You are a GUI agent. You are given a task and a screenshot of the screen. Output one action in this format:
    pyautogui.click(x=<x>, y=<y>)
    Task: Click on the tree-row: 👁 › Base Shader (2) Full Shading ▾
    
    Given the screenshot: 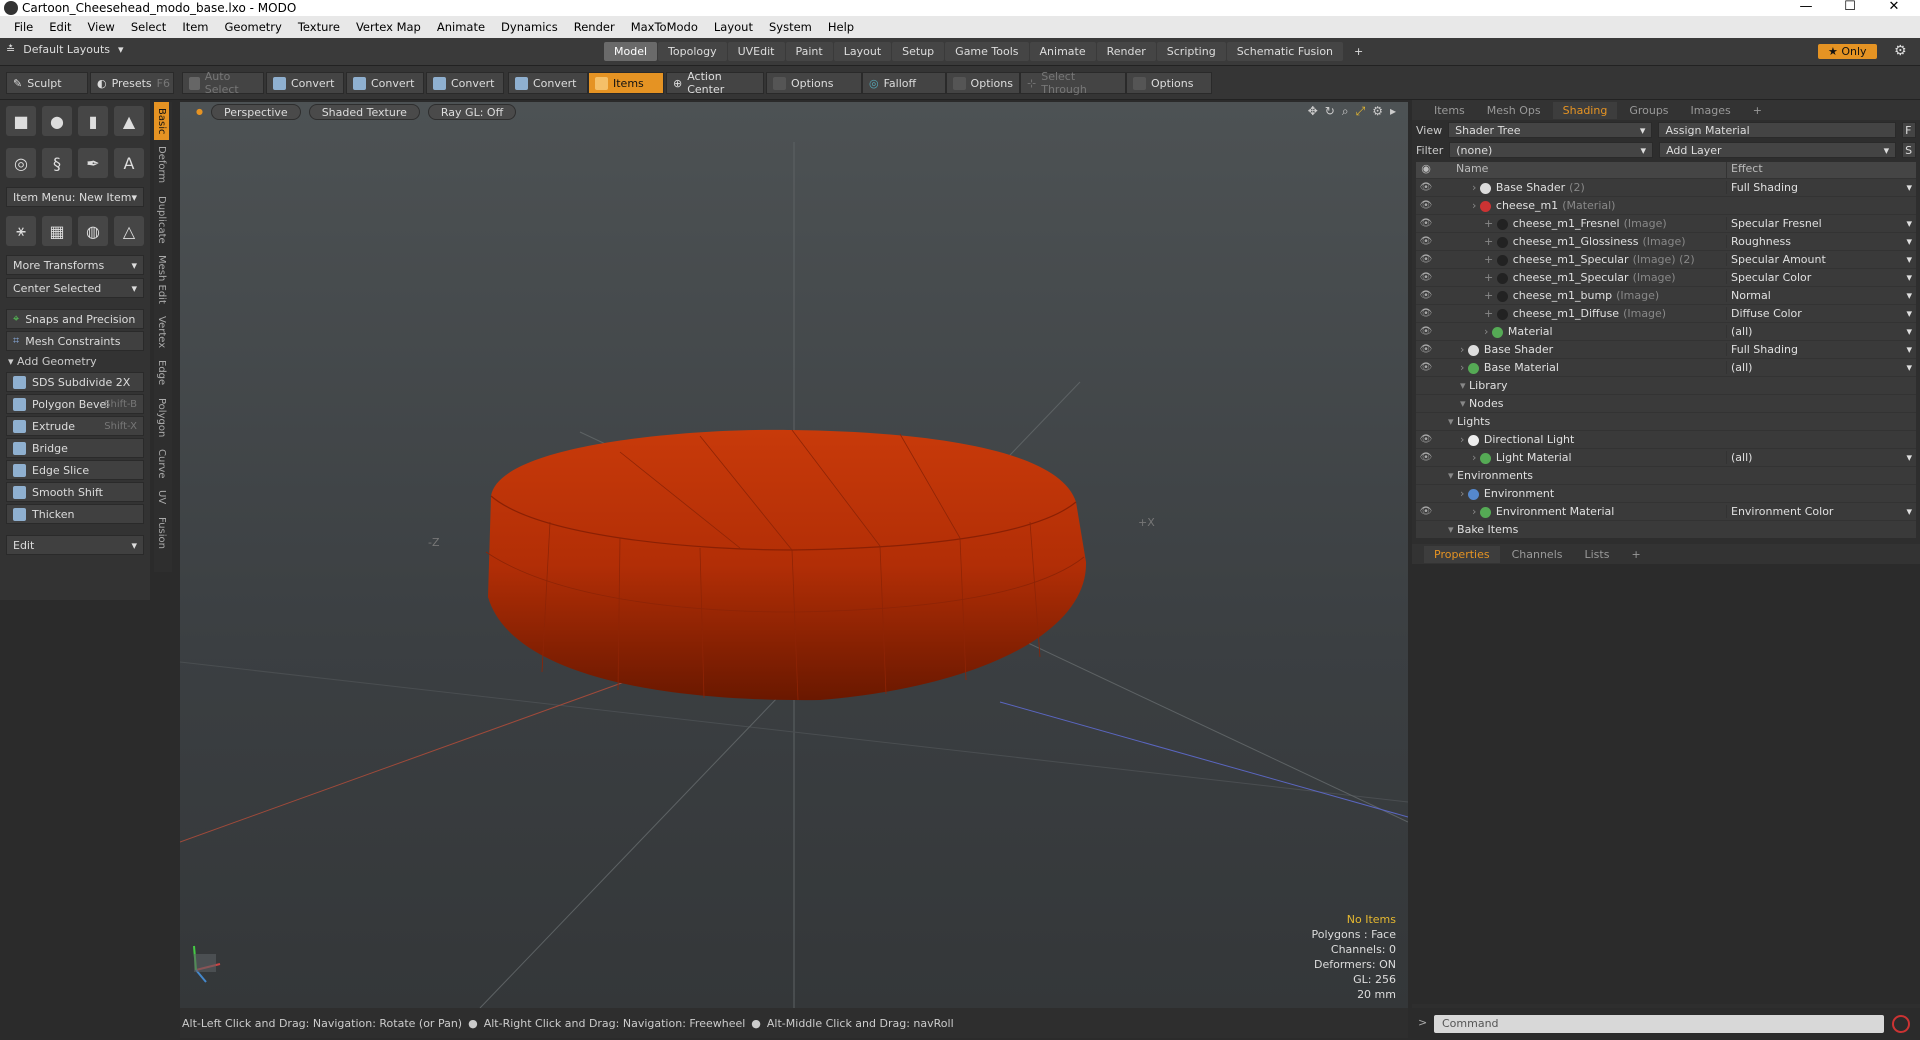 What is the action you would take?
    pyautogui.click(x=1666, y=187)
    